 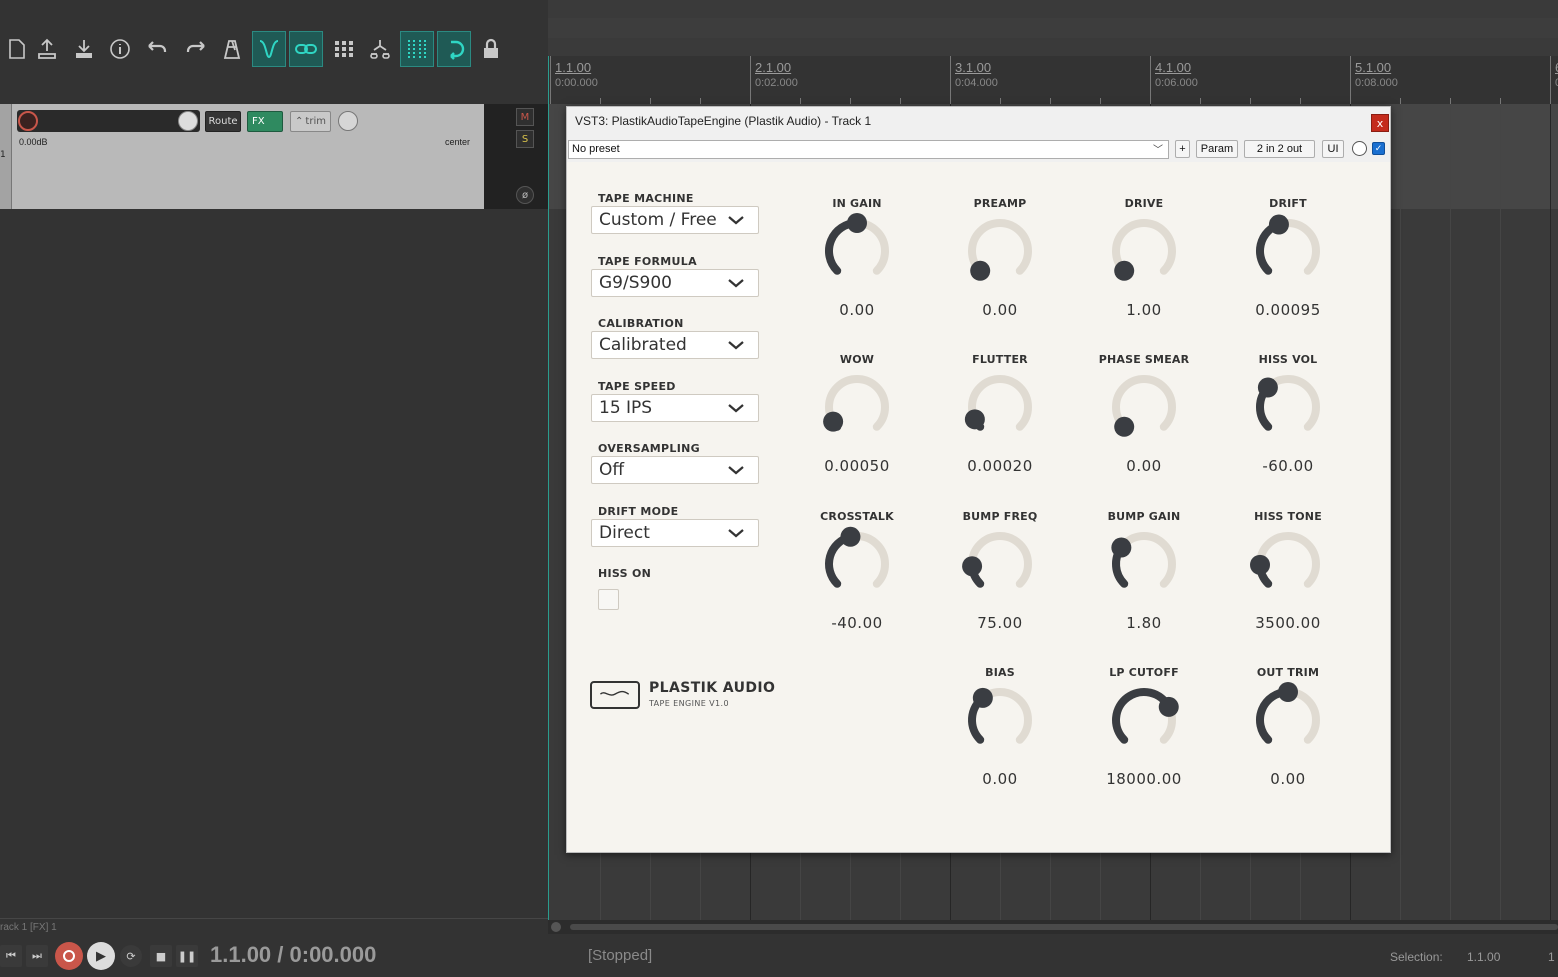 I want to click on repeat-icon: ⟳, so click(x=131, y=956).